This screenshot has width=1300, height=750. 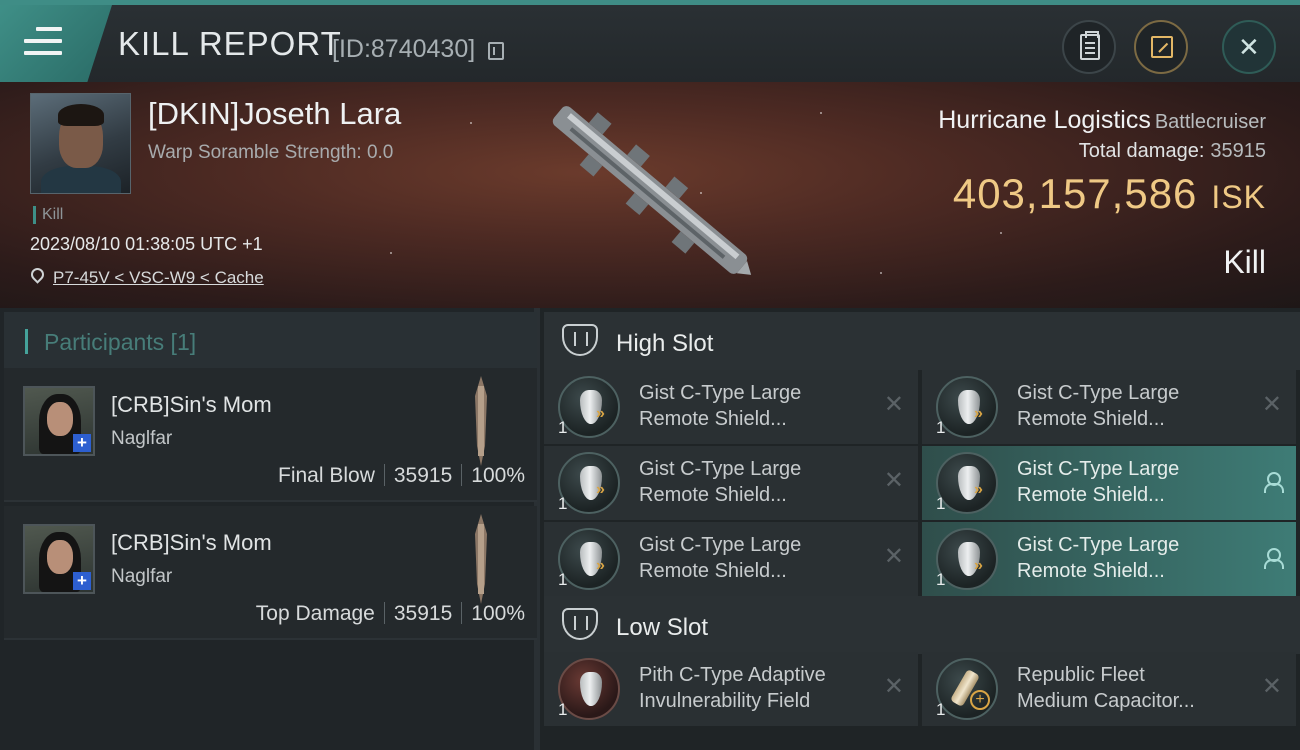 What do you see at coordinates (1238, 151) in the screenshot?
I see `total-damage-value: 35915` at bounding box center [1238, 151].